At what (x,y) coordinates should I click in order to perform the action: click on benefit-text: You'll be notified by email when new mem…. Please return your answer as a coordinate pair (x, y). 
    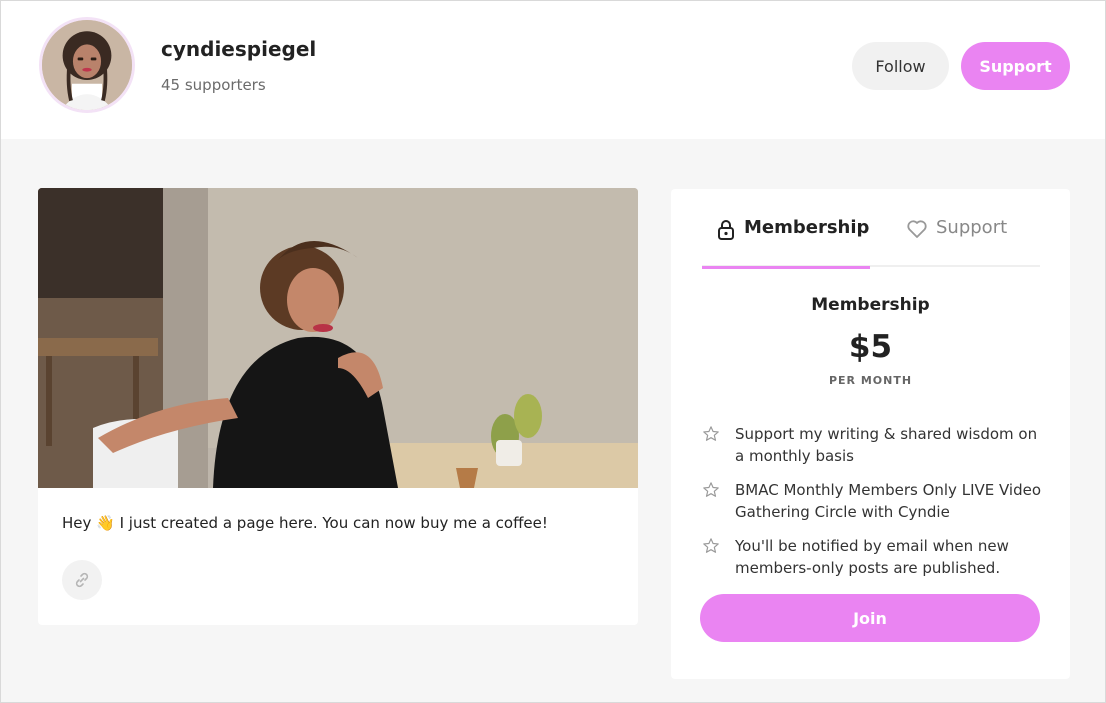
    Looking at the image, I should click on (872, 557).